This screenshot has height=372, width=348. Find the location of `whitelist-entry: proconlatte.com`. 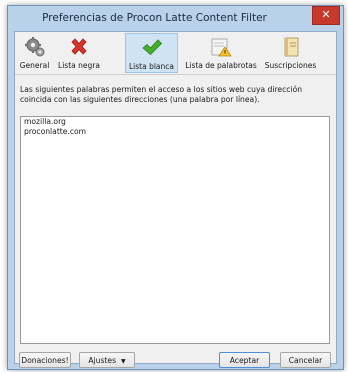

whitelist-entry: proconlatte.com is located at coordinates (55, 131).